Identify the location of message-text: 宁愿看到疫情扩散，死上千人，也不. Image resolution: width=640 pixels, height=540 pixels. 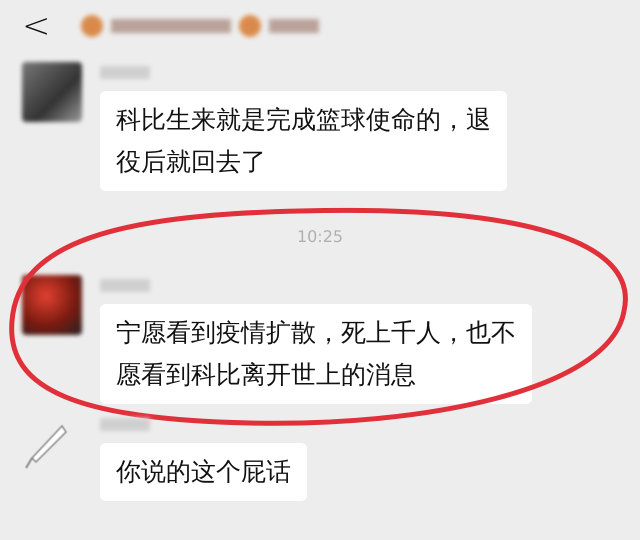
(316, 333).